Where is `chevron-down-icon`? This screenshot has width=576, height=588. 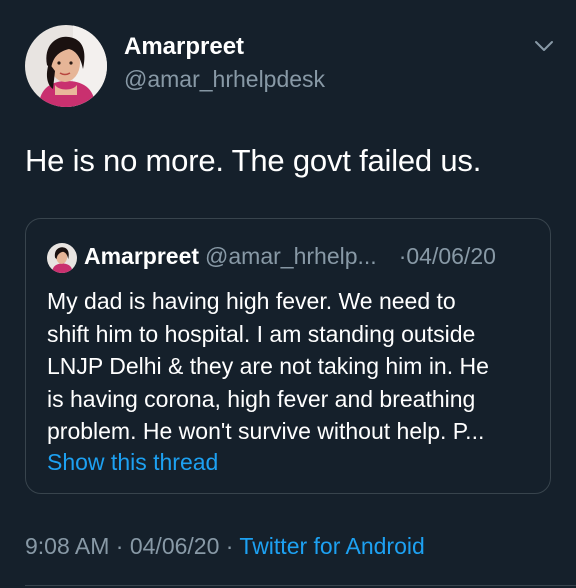 chevron-down-icon is located at coordinates (544, 46).